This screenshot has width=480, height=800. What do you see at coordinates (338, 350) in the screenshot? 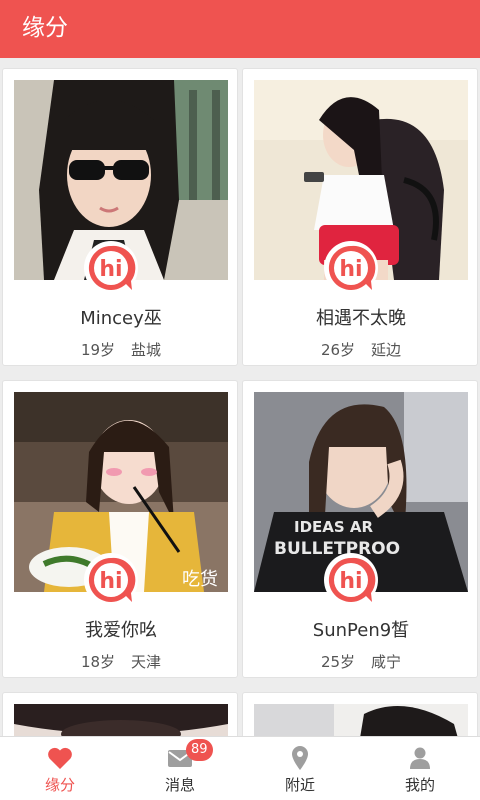
I see `profile-age: 26岁` at bounding box center [338, 350].